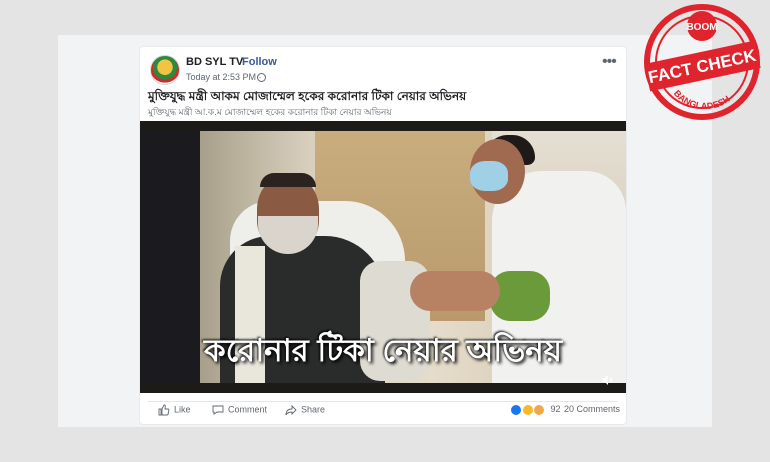 The width and height of the screenshot is (770, 462). I want to click on comment-label: Comment, so click(248, 409).